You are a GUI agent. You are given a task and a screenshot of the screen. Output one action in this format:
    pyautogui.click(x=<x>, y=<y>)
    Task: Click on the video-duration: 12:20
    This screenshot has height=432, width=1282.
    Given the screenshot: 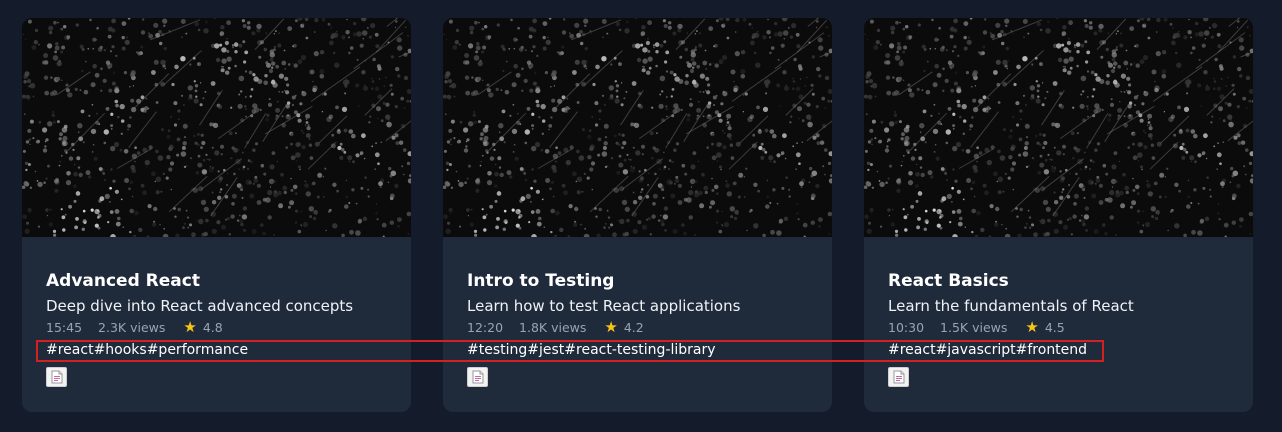 What is the action you would take?
    pyautogui.click(x=485, y=327)
    